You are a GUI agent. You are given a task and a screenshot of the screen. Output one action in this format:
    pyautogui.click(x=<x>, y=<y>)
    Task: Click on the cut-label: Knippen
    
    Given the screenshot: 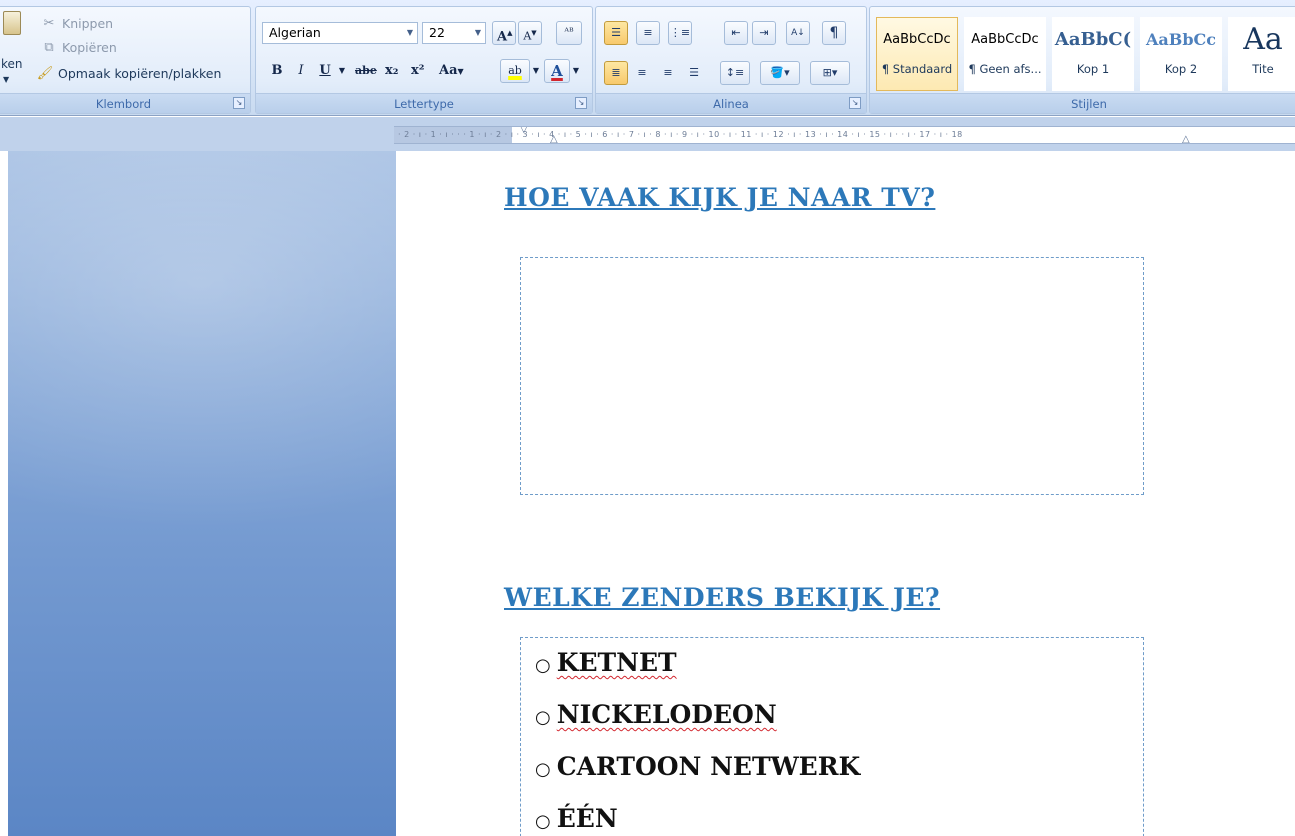 What is the action you would take?
    pyautogui.click(x=88, y=23)
    